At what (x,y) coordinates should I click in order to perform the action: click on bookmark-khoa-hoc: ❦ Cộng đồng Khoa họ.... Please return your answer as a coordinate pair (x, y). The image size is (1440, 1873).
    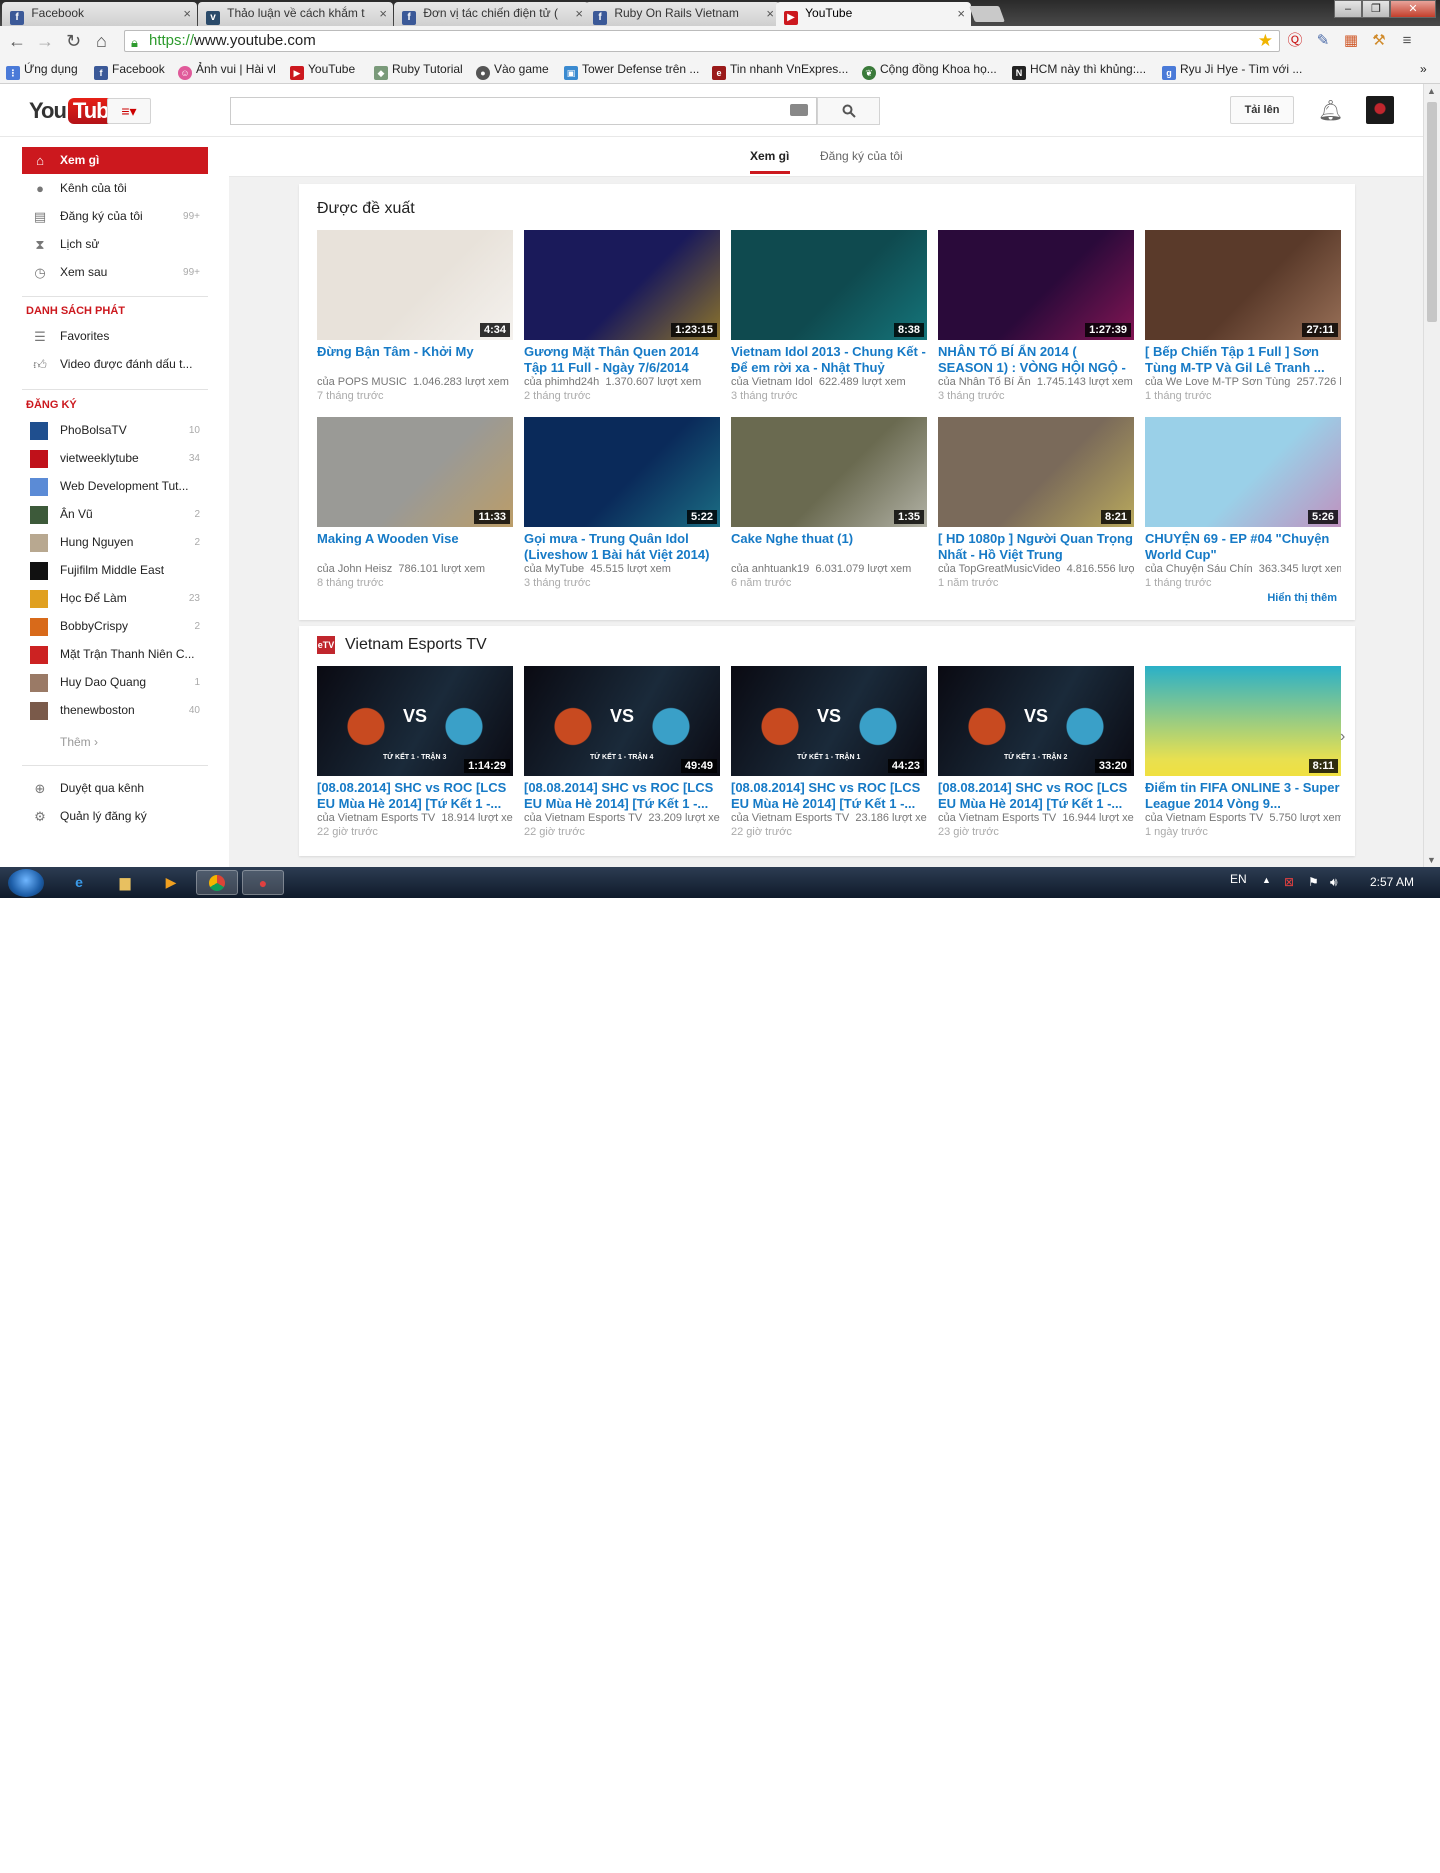
    Looking at the image, I should click on (929, 71).